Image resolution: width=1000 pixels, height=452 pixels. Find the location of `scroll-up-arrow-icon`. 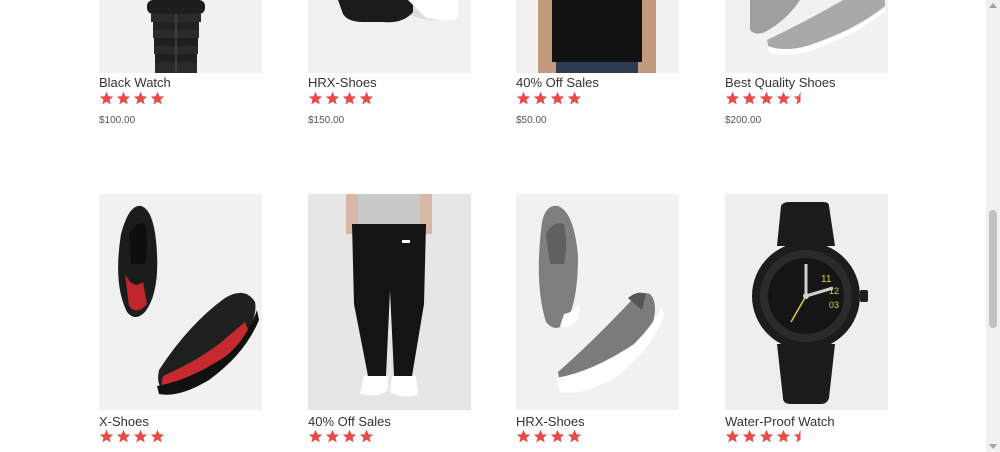

scroll-up-arrow-icon is located at coordinates (993, 5).